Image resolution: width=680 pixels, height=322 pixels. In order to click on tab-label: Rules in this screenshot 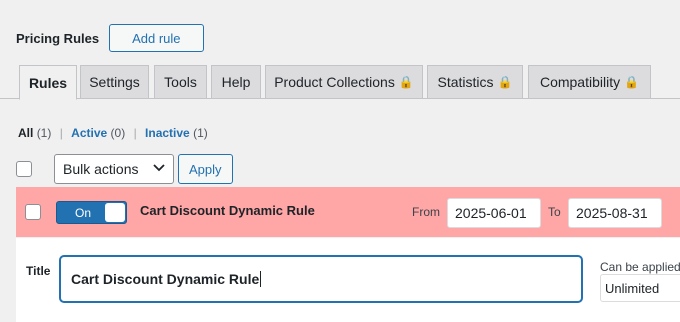, I will do `click(48, 82)`.